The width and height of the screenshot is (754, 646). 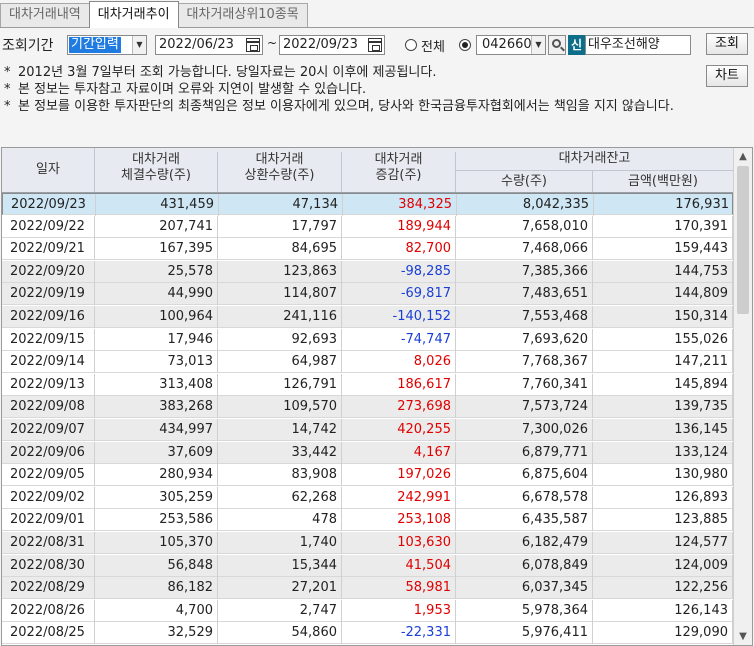 I want to click on cell-date: 2022/09/15, so click(x=48, y=339).